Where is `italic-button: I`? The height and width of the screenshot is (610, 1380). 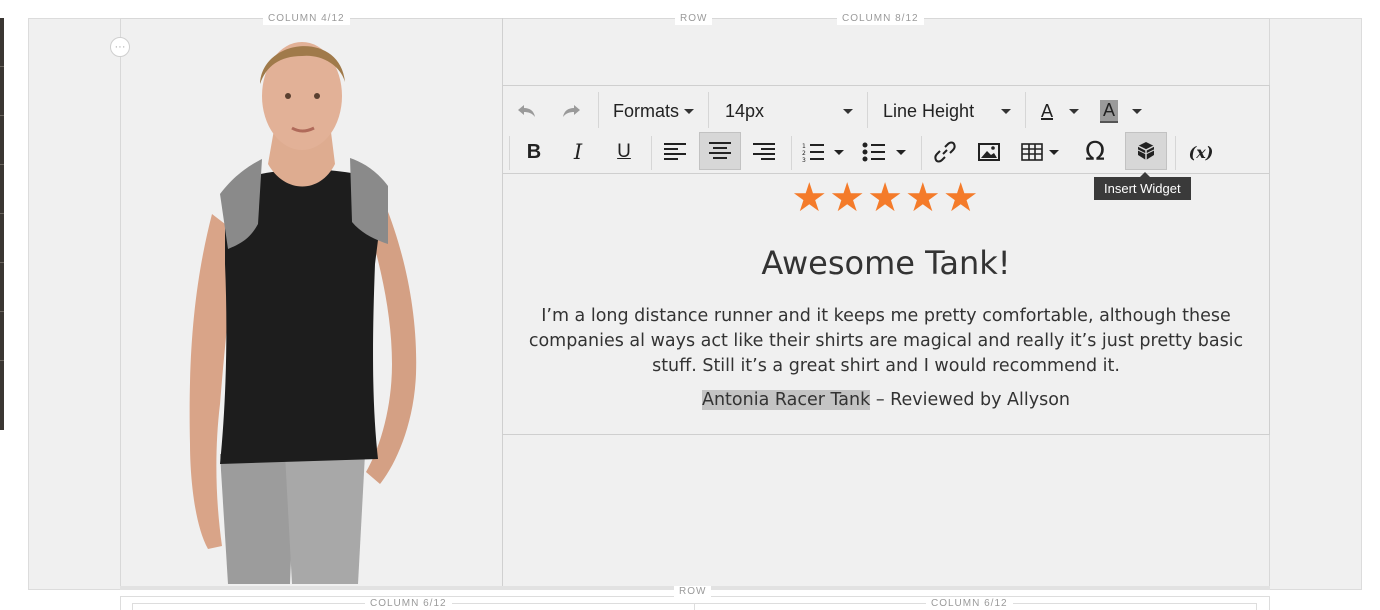 italic-button: I is located at coordinates (578, 152).